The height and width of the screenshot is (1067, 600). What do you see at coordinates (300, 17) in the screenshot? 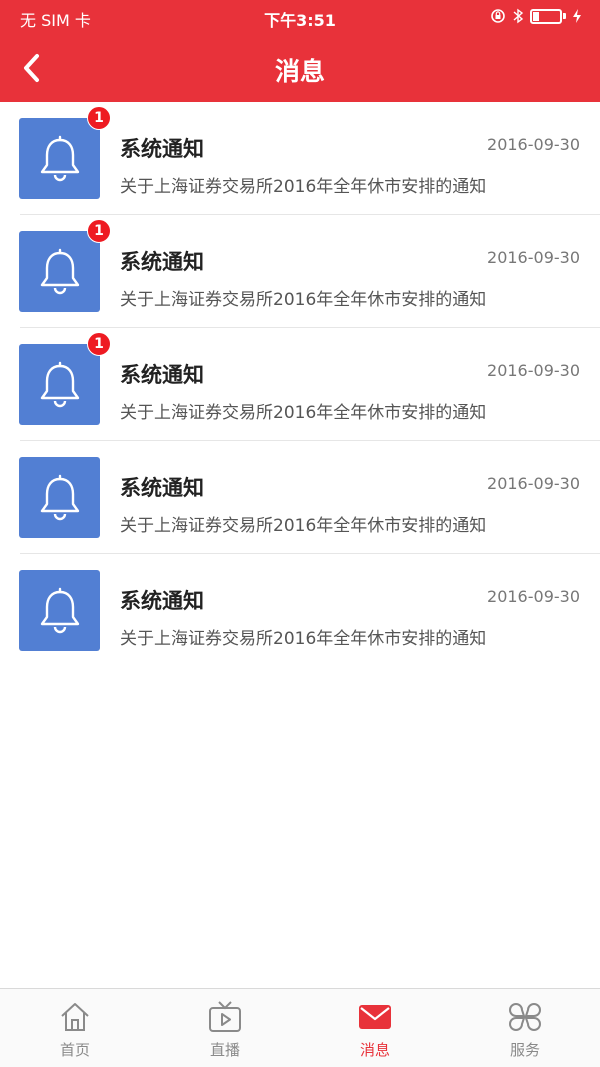
I see `status-bar: 无 SIM 卡 下午3:51` at bounding box center [300, 17].